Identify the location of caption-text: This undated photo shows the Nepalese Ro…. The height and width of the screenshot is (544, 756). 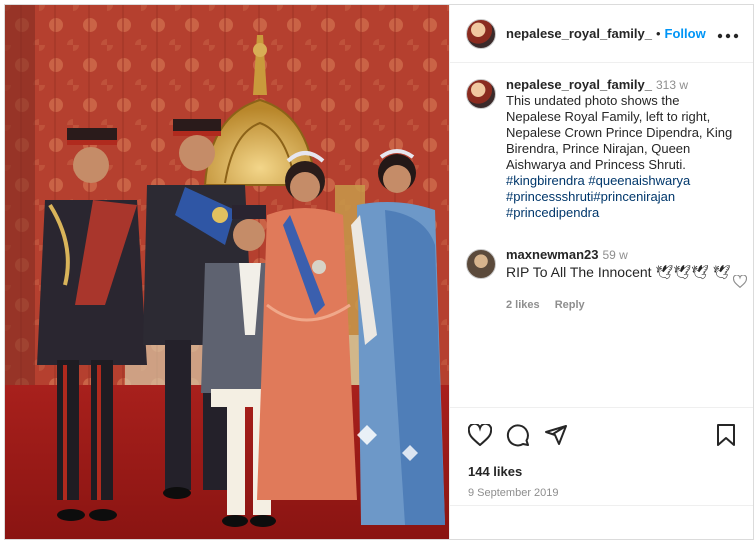
(619, 132).